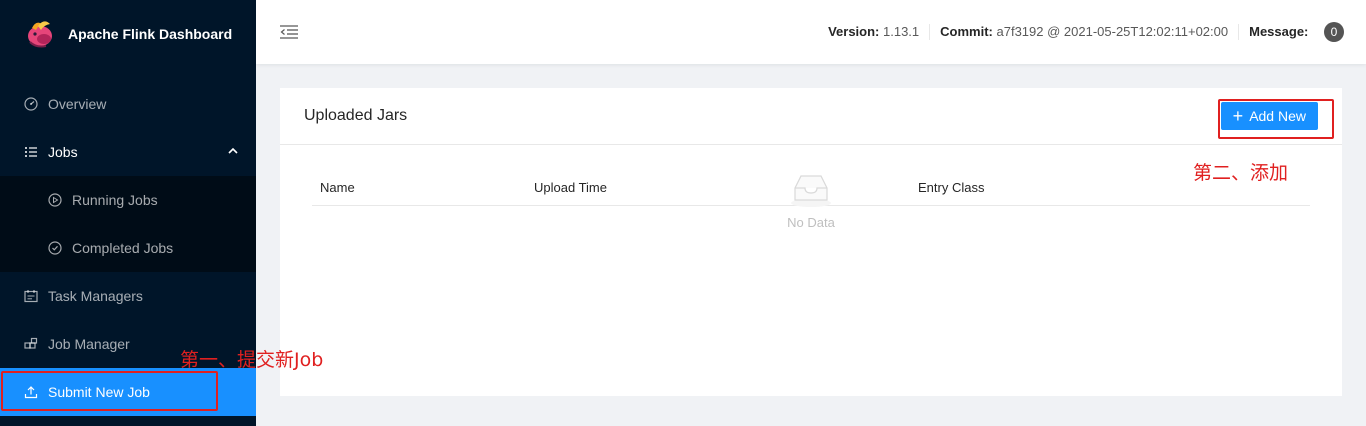 The width and height of the screenshot is (1366, 426). What do you see at coordinates (289, 32) in the screenshot?
I see `menu-fold-icon` at bounding box center [289, 32].